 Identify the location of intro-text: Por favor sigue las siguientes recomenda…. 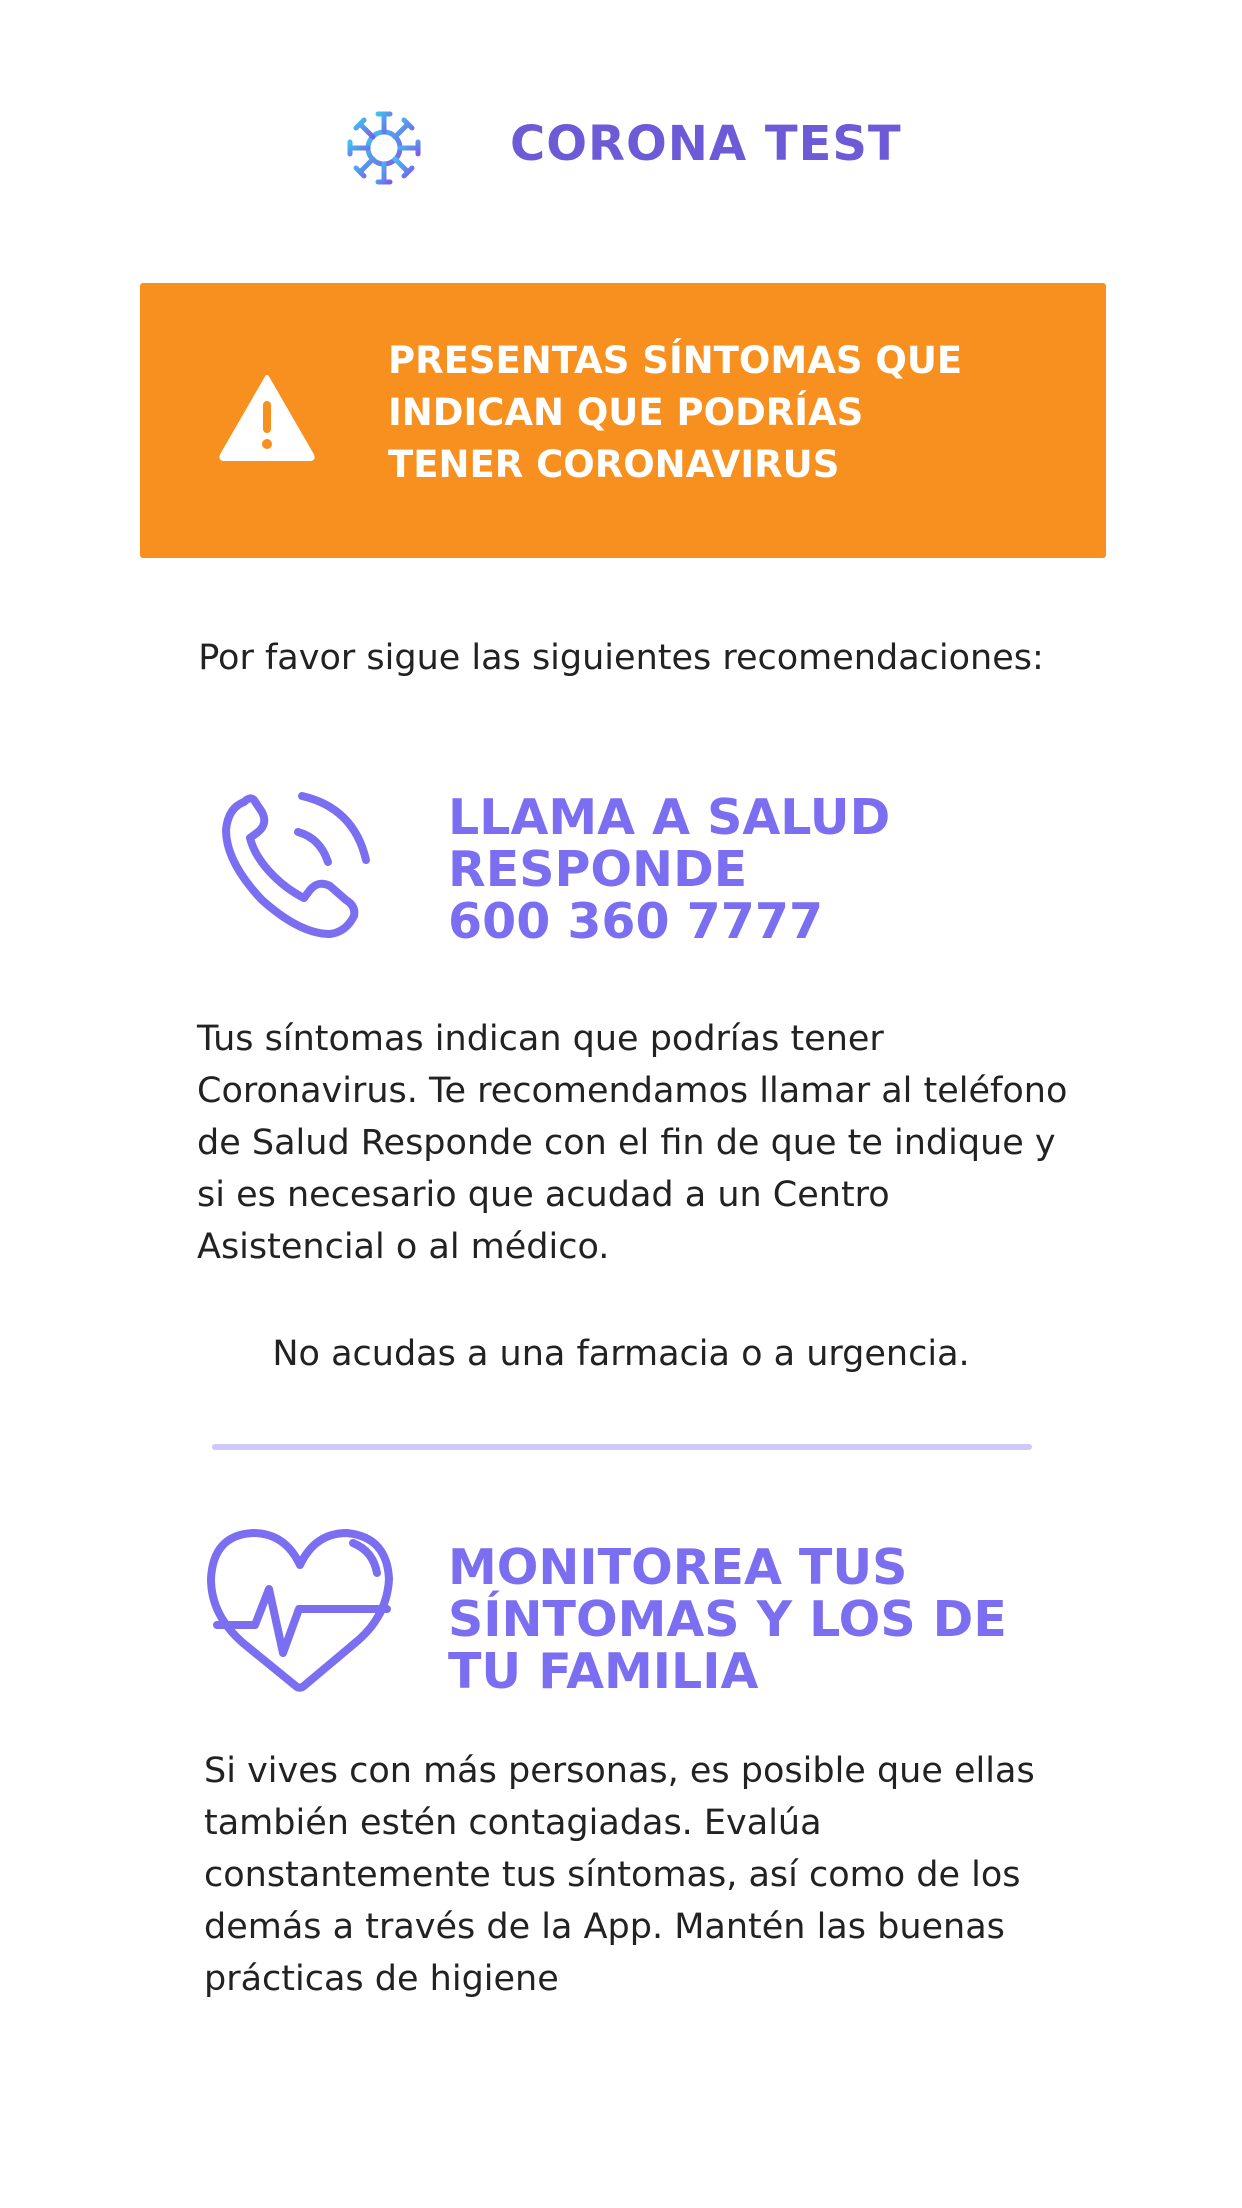
(621, 658).